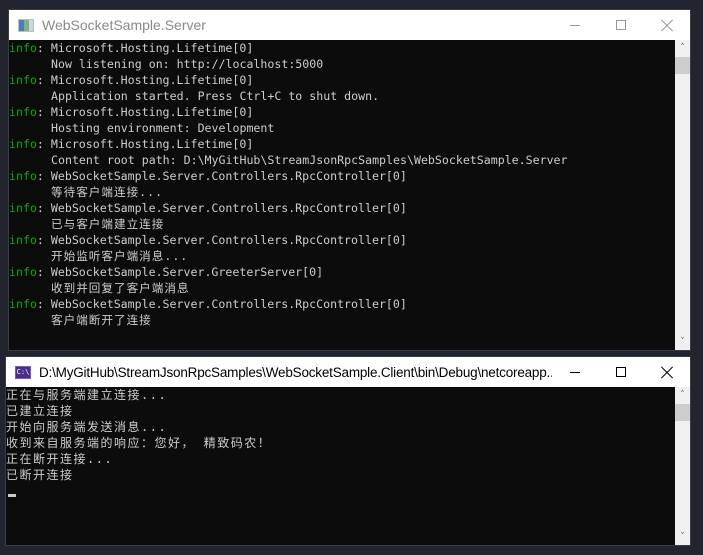 The image size is (703, 555). I want to click on log-message: 客户端断开了连接, so click(101, 320).